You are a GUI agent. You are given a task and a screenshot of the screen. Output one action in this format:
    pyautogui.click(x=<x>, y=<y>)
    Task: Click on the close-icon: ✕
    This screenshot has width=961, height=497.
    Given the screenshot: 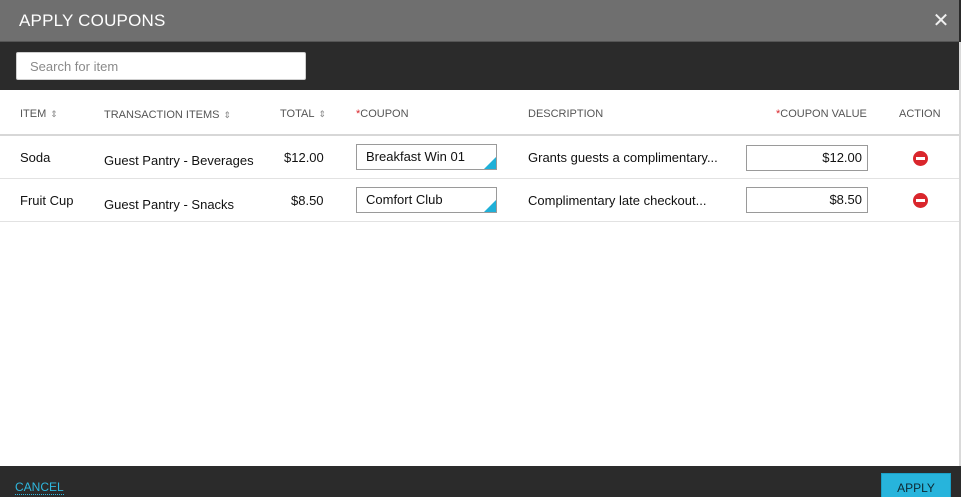 What is the action you would take?
    pyautogui.click(x=941, y=21)
    